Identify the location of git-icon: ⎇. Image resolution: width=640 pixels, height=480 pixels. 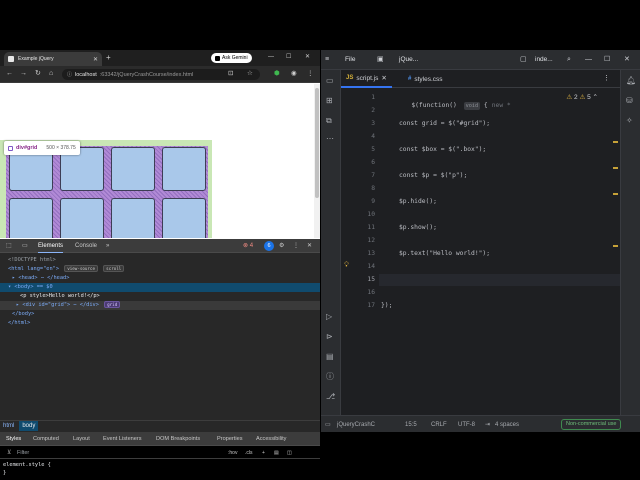
(330, 397).